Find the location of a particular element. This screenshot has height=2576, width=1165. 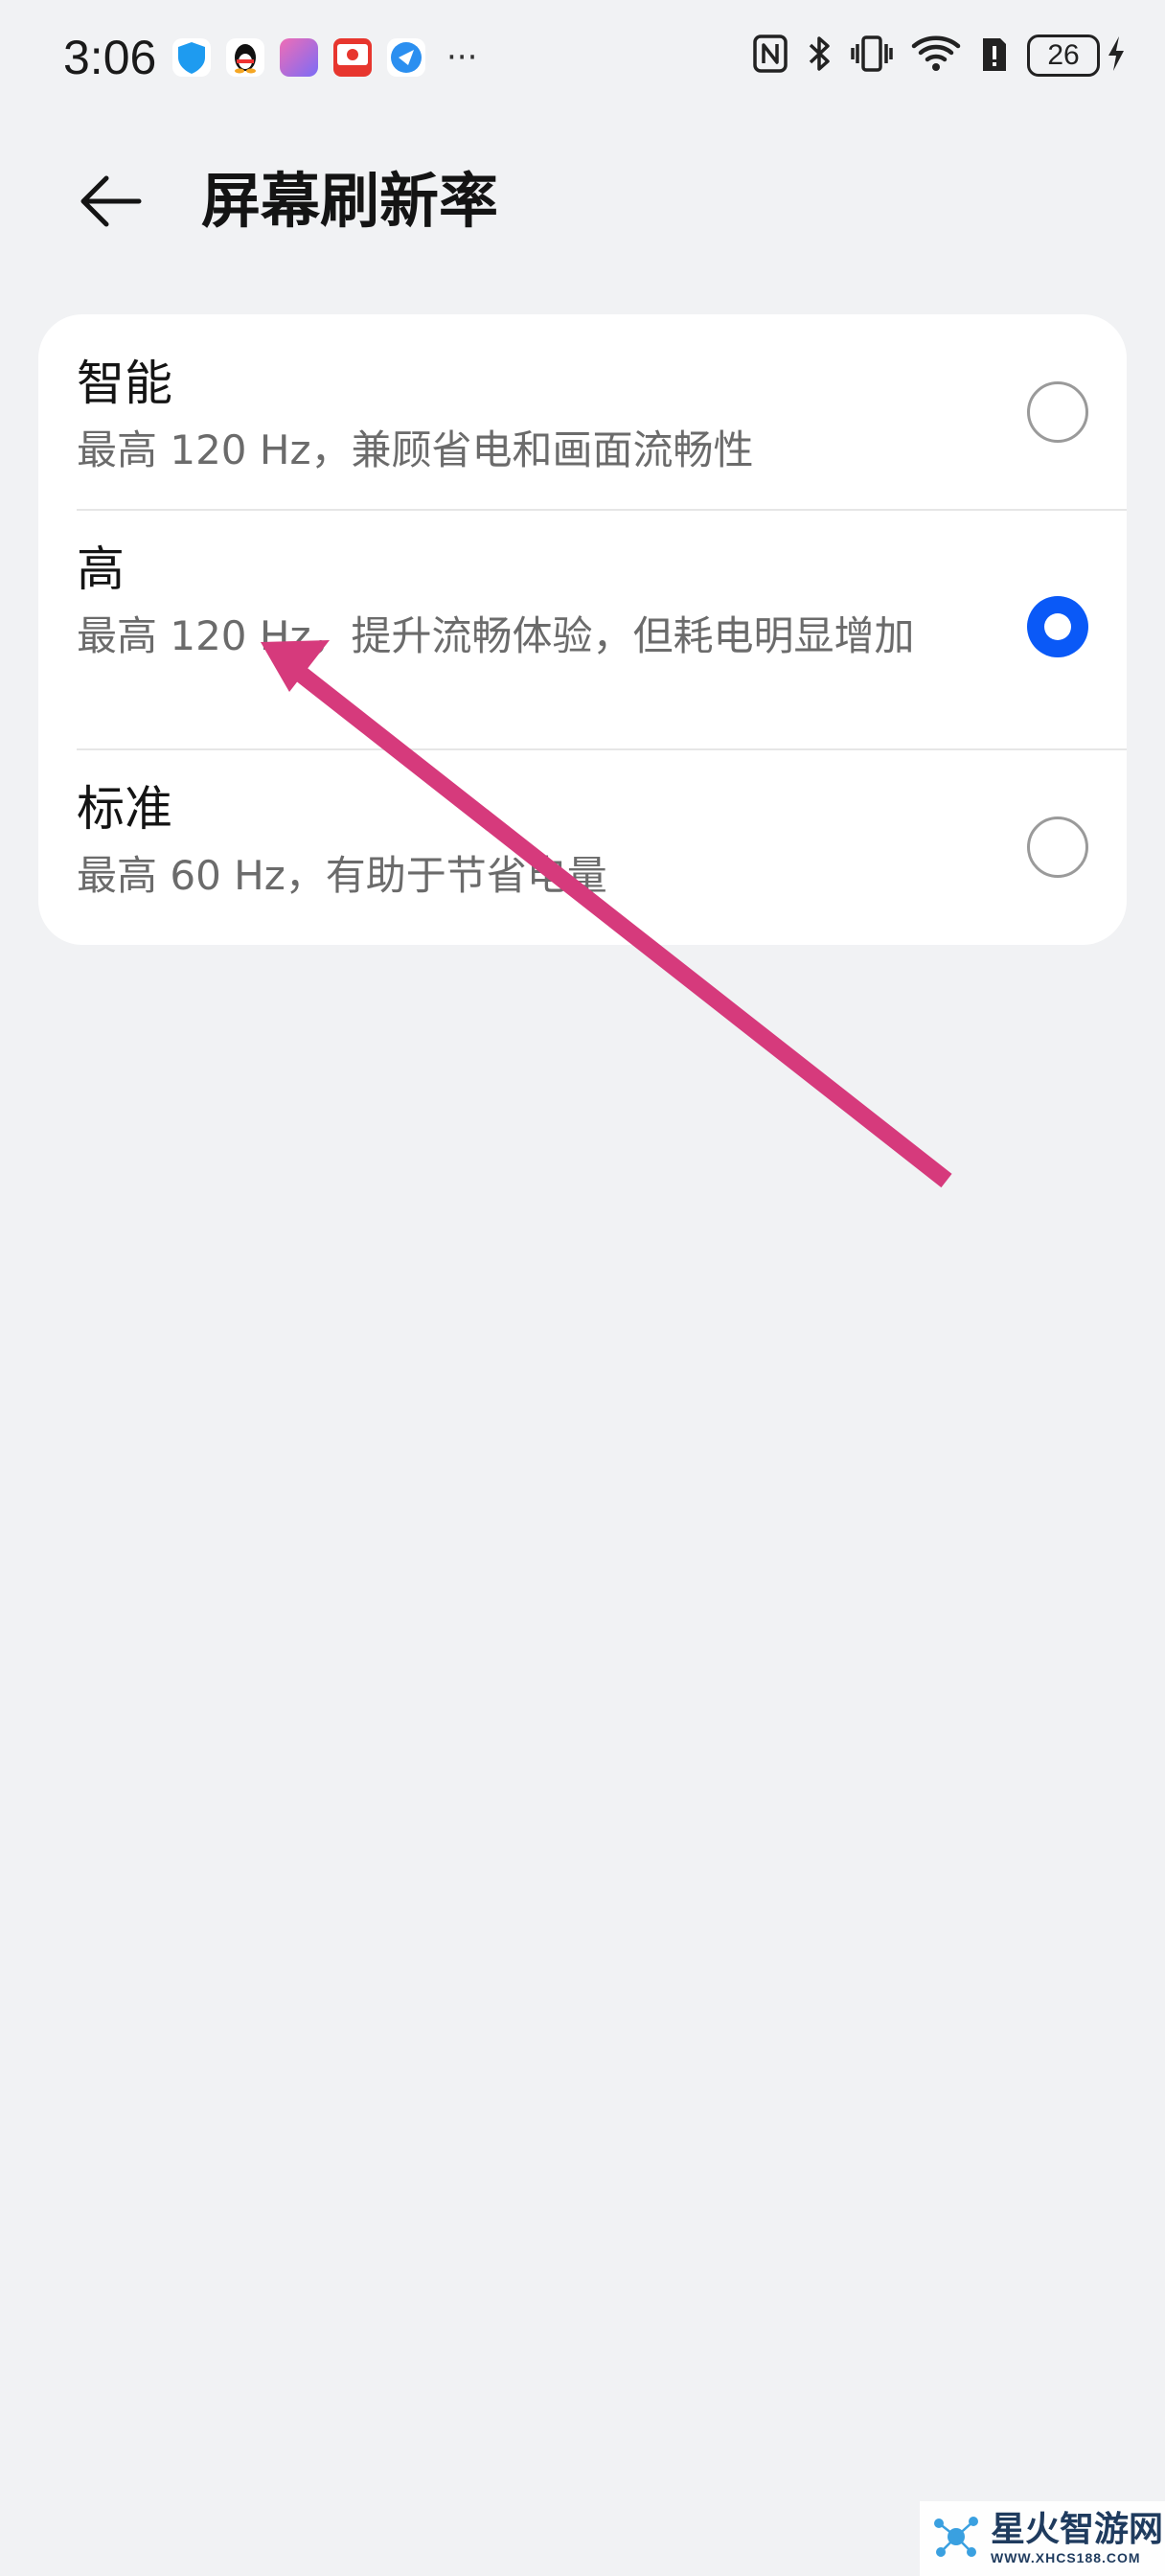

browser-icon is located at coordinates (406, 57).